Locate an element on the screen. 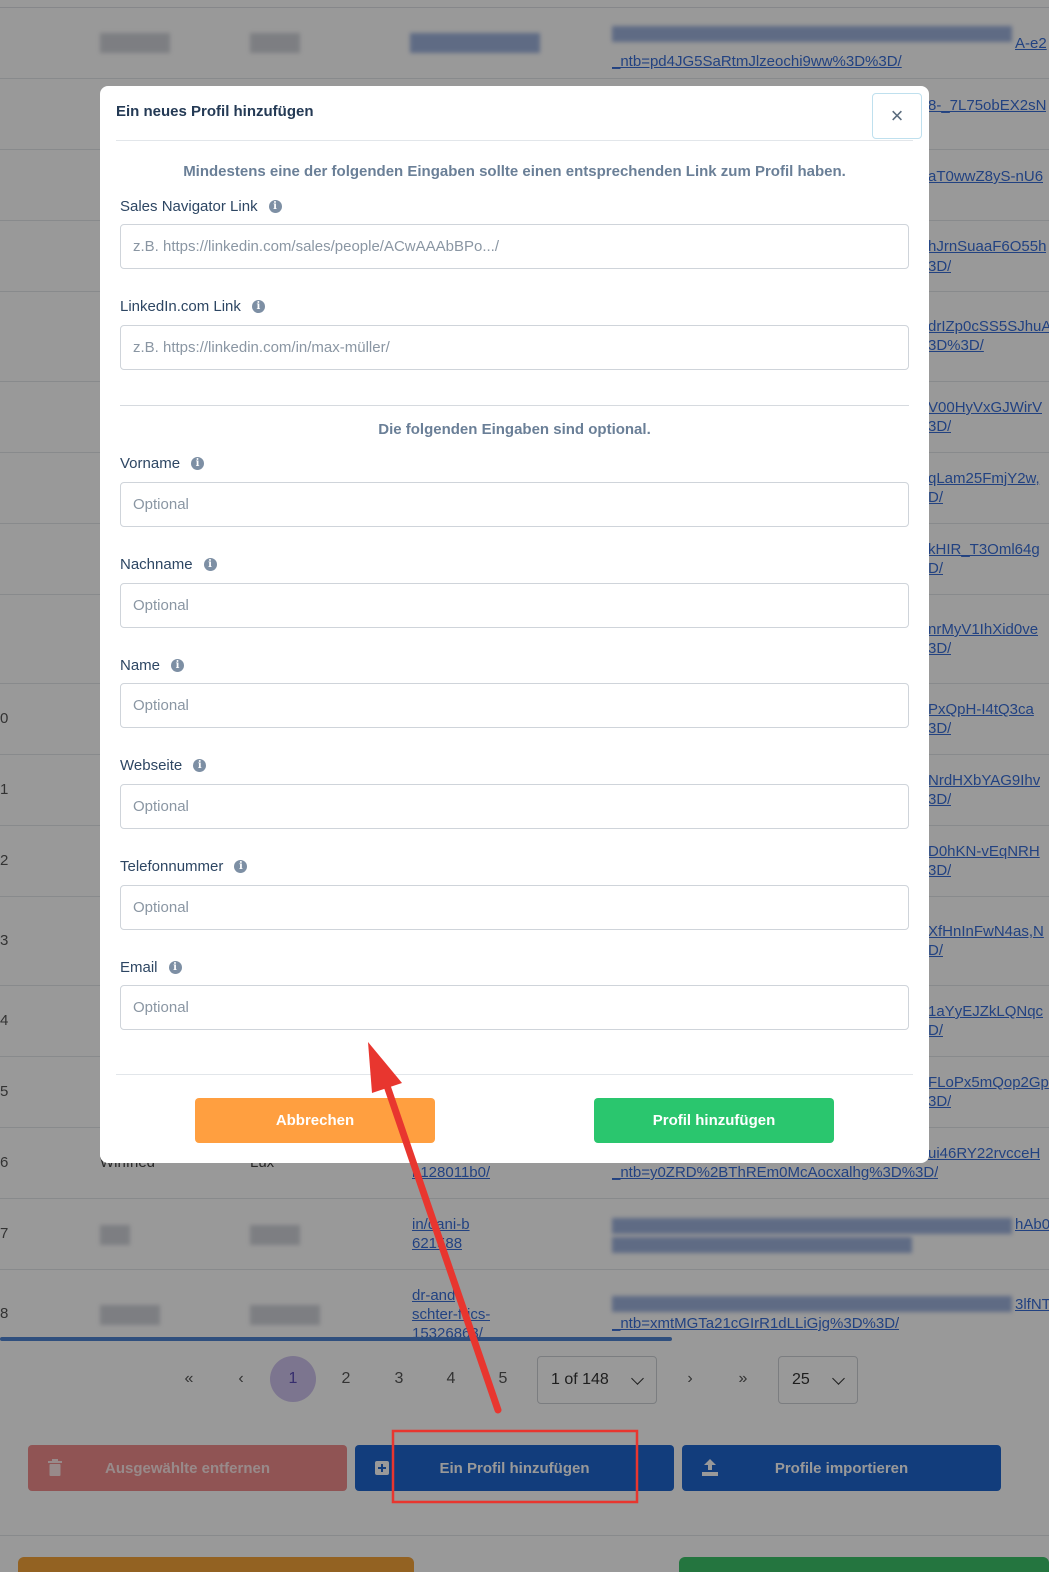  email-label-row: Email i is located at coordinates (151, 967).